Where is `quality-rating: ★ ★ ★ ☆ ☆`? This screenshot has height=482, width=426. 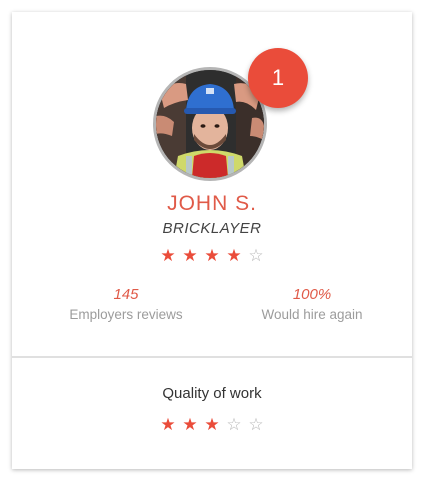
quality-rating: ★ ★ ★ ☆ ☆ is located at coordinates (212, 425).